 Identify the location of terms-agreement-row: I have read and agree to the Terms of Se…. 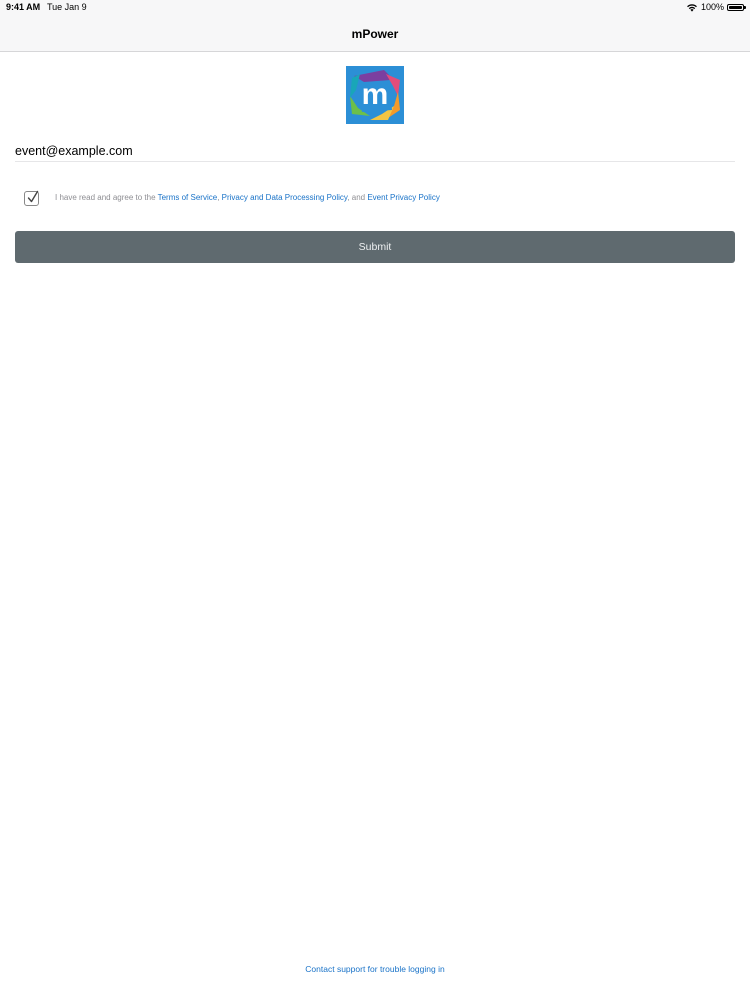
(375, 199).